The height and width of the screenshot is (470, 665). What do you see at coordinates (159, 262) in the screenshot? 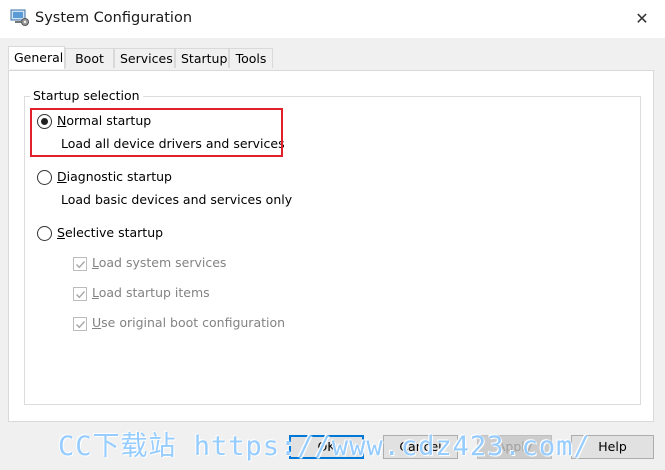
I see `load-system-services-label: Load system services` at bounding box center [159, 262].